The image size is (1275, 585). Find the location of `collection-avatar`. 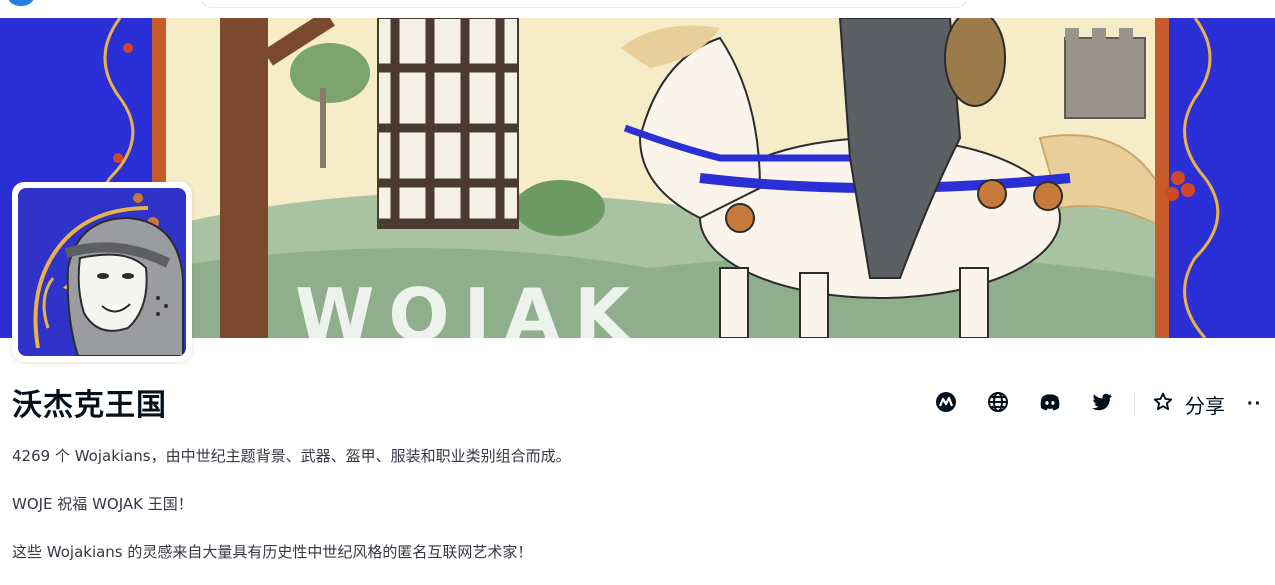

collection-avatar is located at coordinates (102, 272).